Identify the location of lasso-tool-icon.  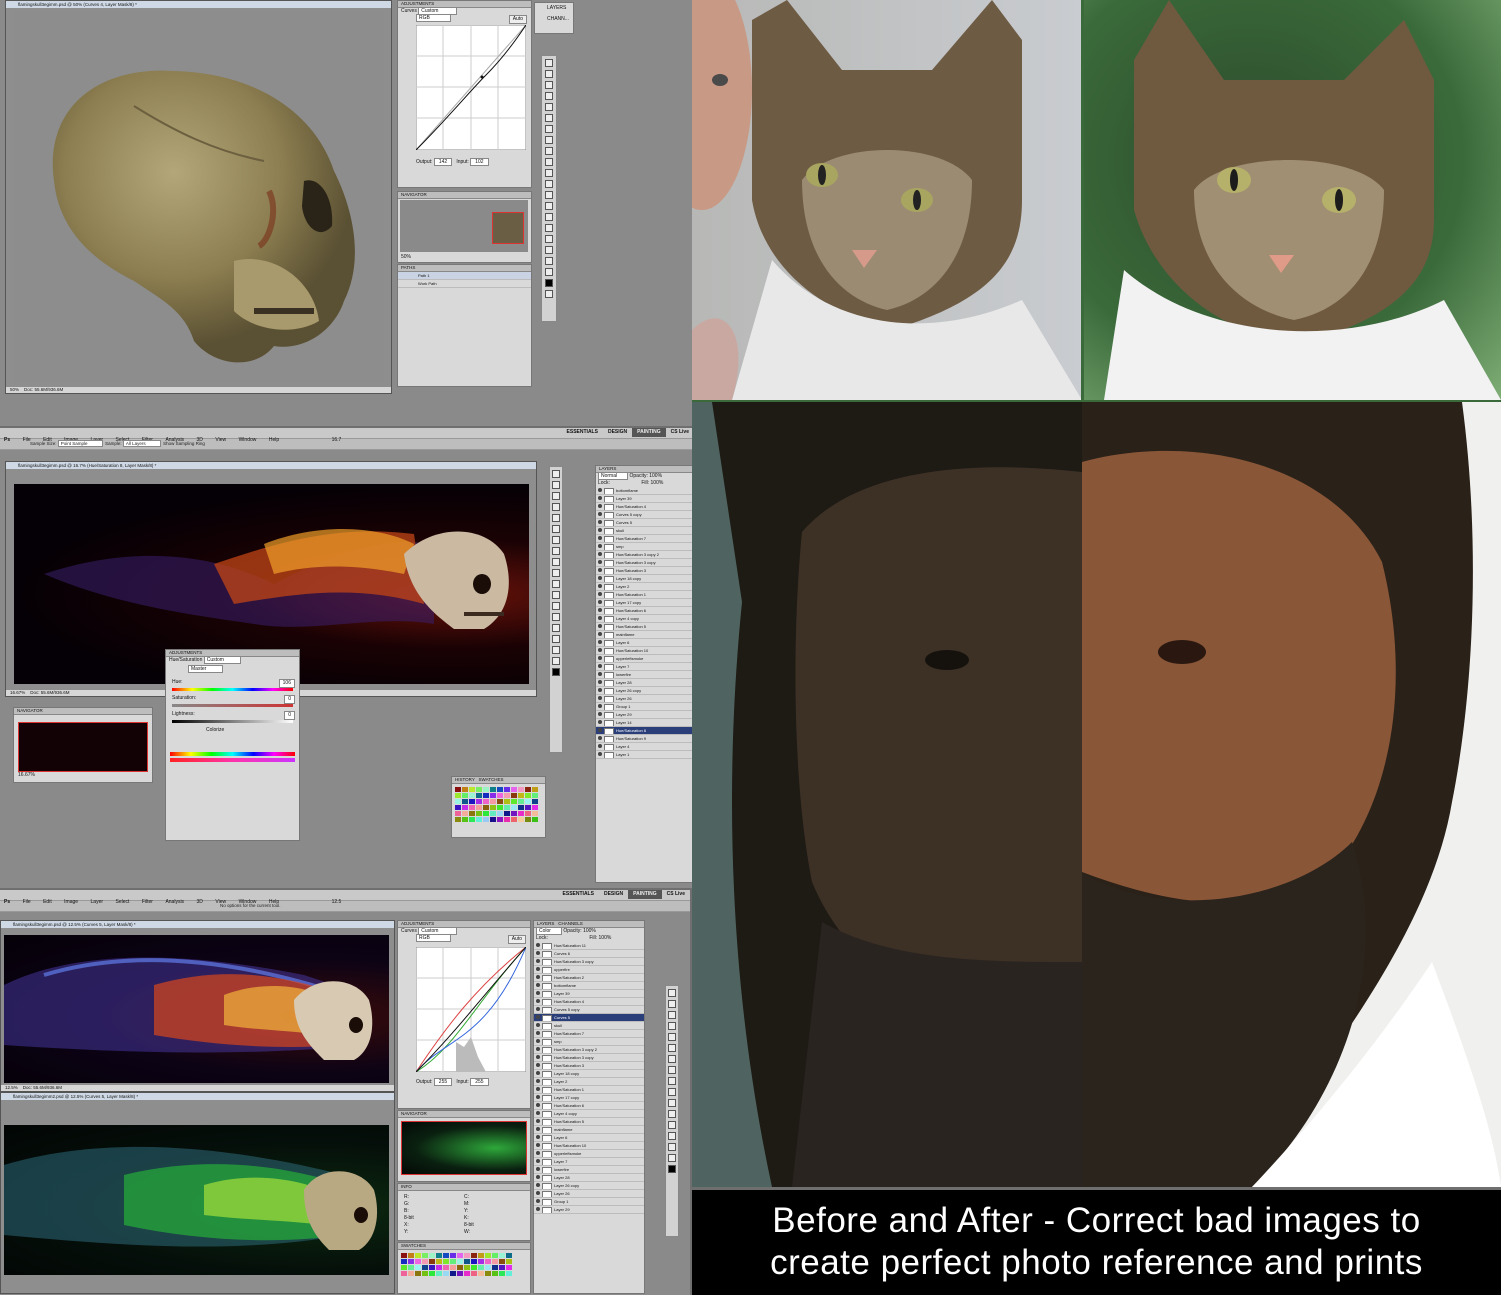
(549, 85).